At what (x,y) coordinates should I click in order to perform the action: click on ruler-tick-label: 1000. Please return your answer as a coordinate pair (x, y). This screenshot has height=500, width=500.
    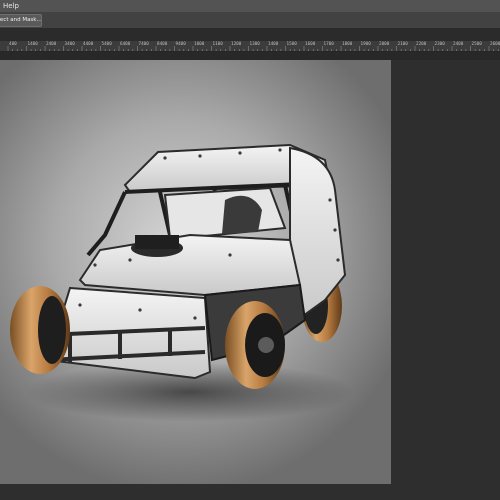
    Looking at the image, I should click on (199, 44).